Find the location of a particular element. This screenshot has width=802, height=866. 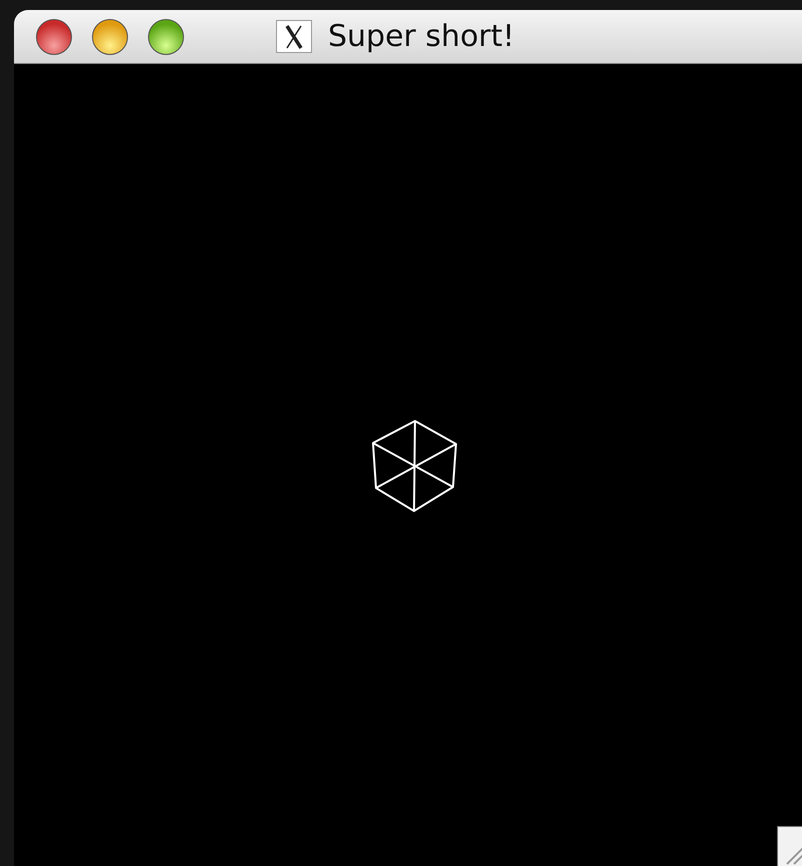

minimize-button is located at coordinates (110, 36).